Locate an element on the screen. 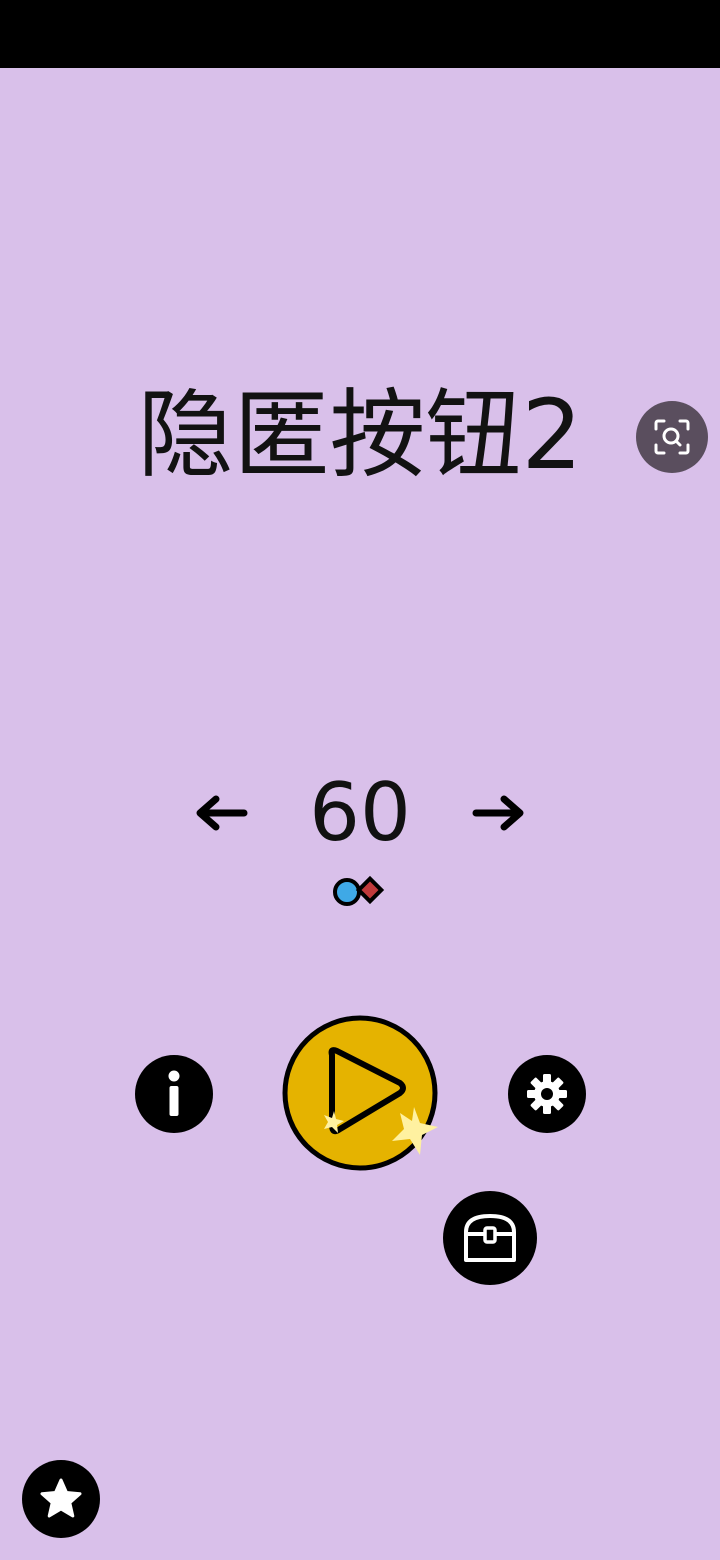 The width and height of the screenshot is (720, 1560). play-button is located at coordinates (362, 1095).